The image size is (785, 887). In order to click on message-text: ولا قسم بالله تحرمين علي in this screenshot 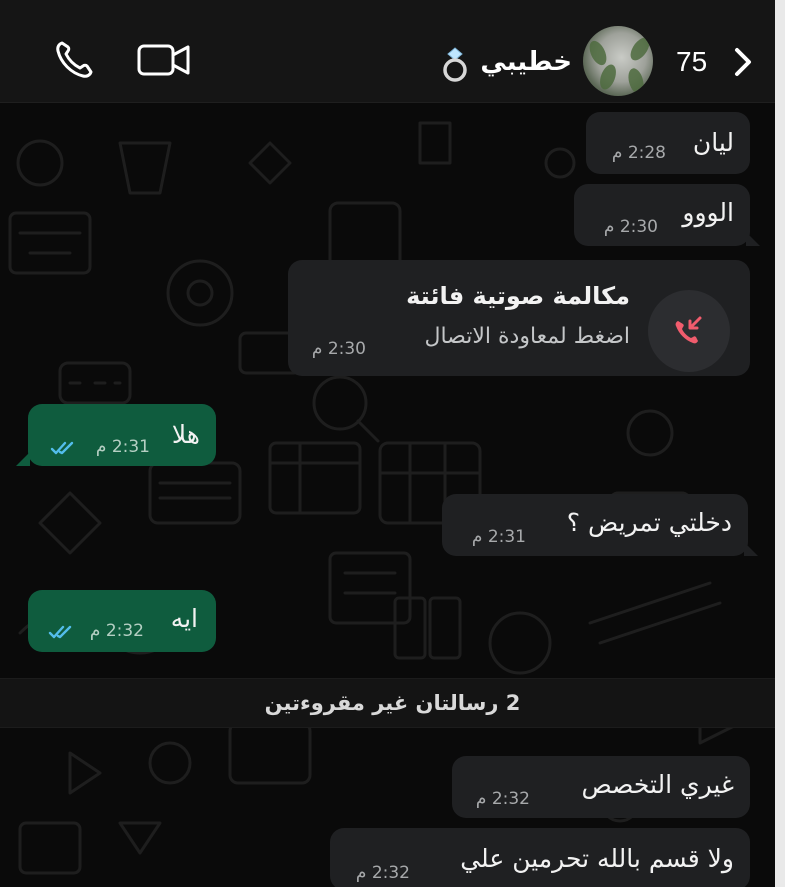, I will do `click(597, 858)`.